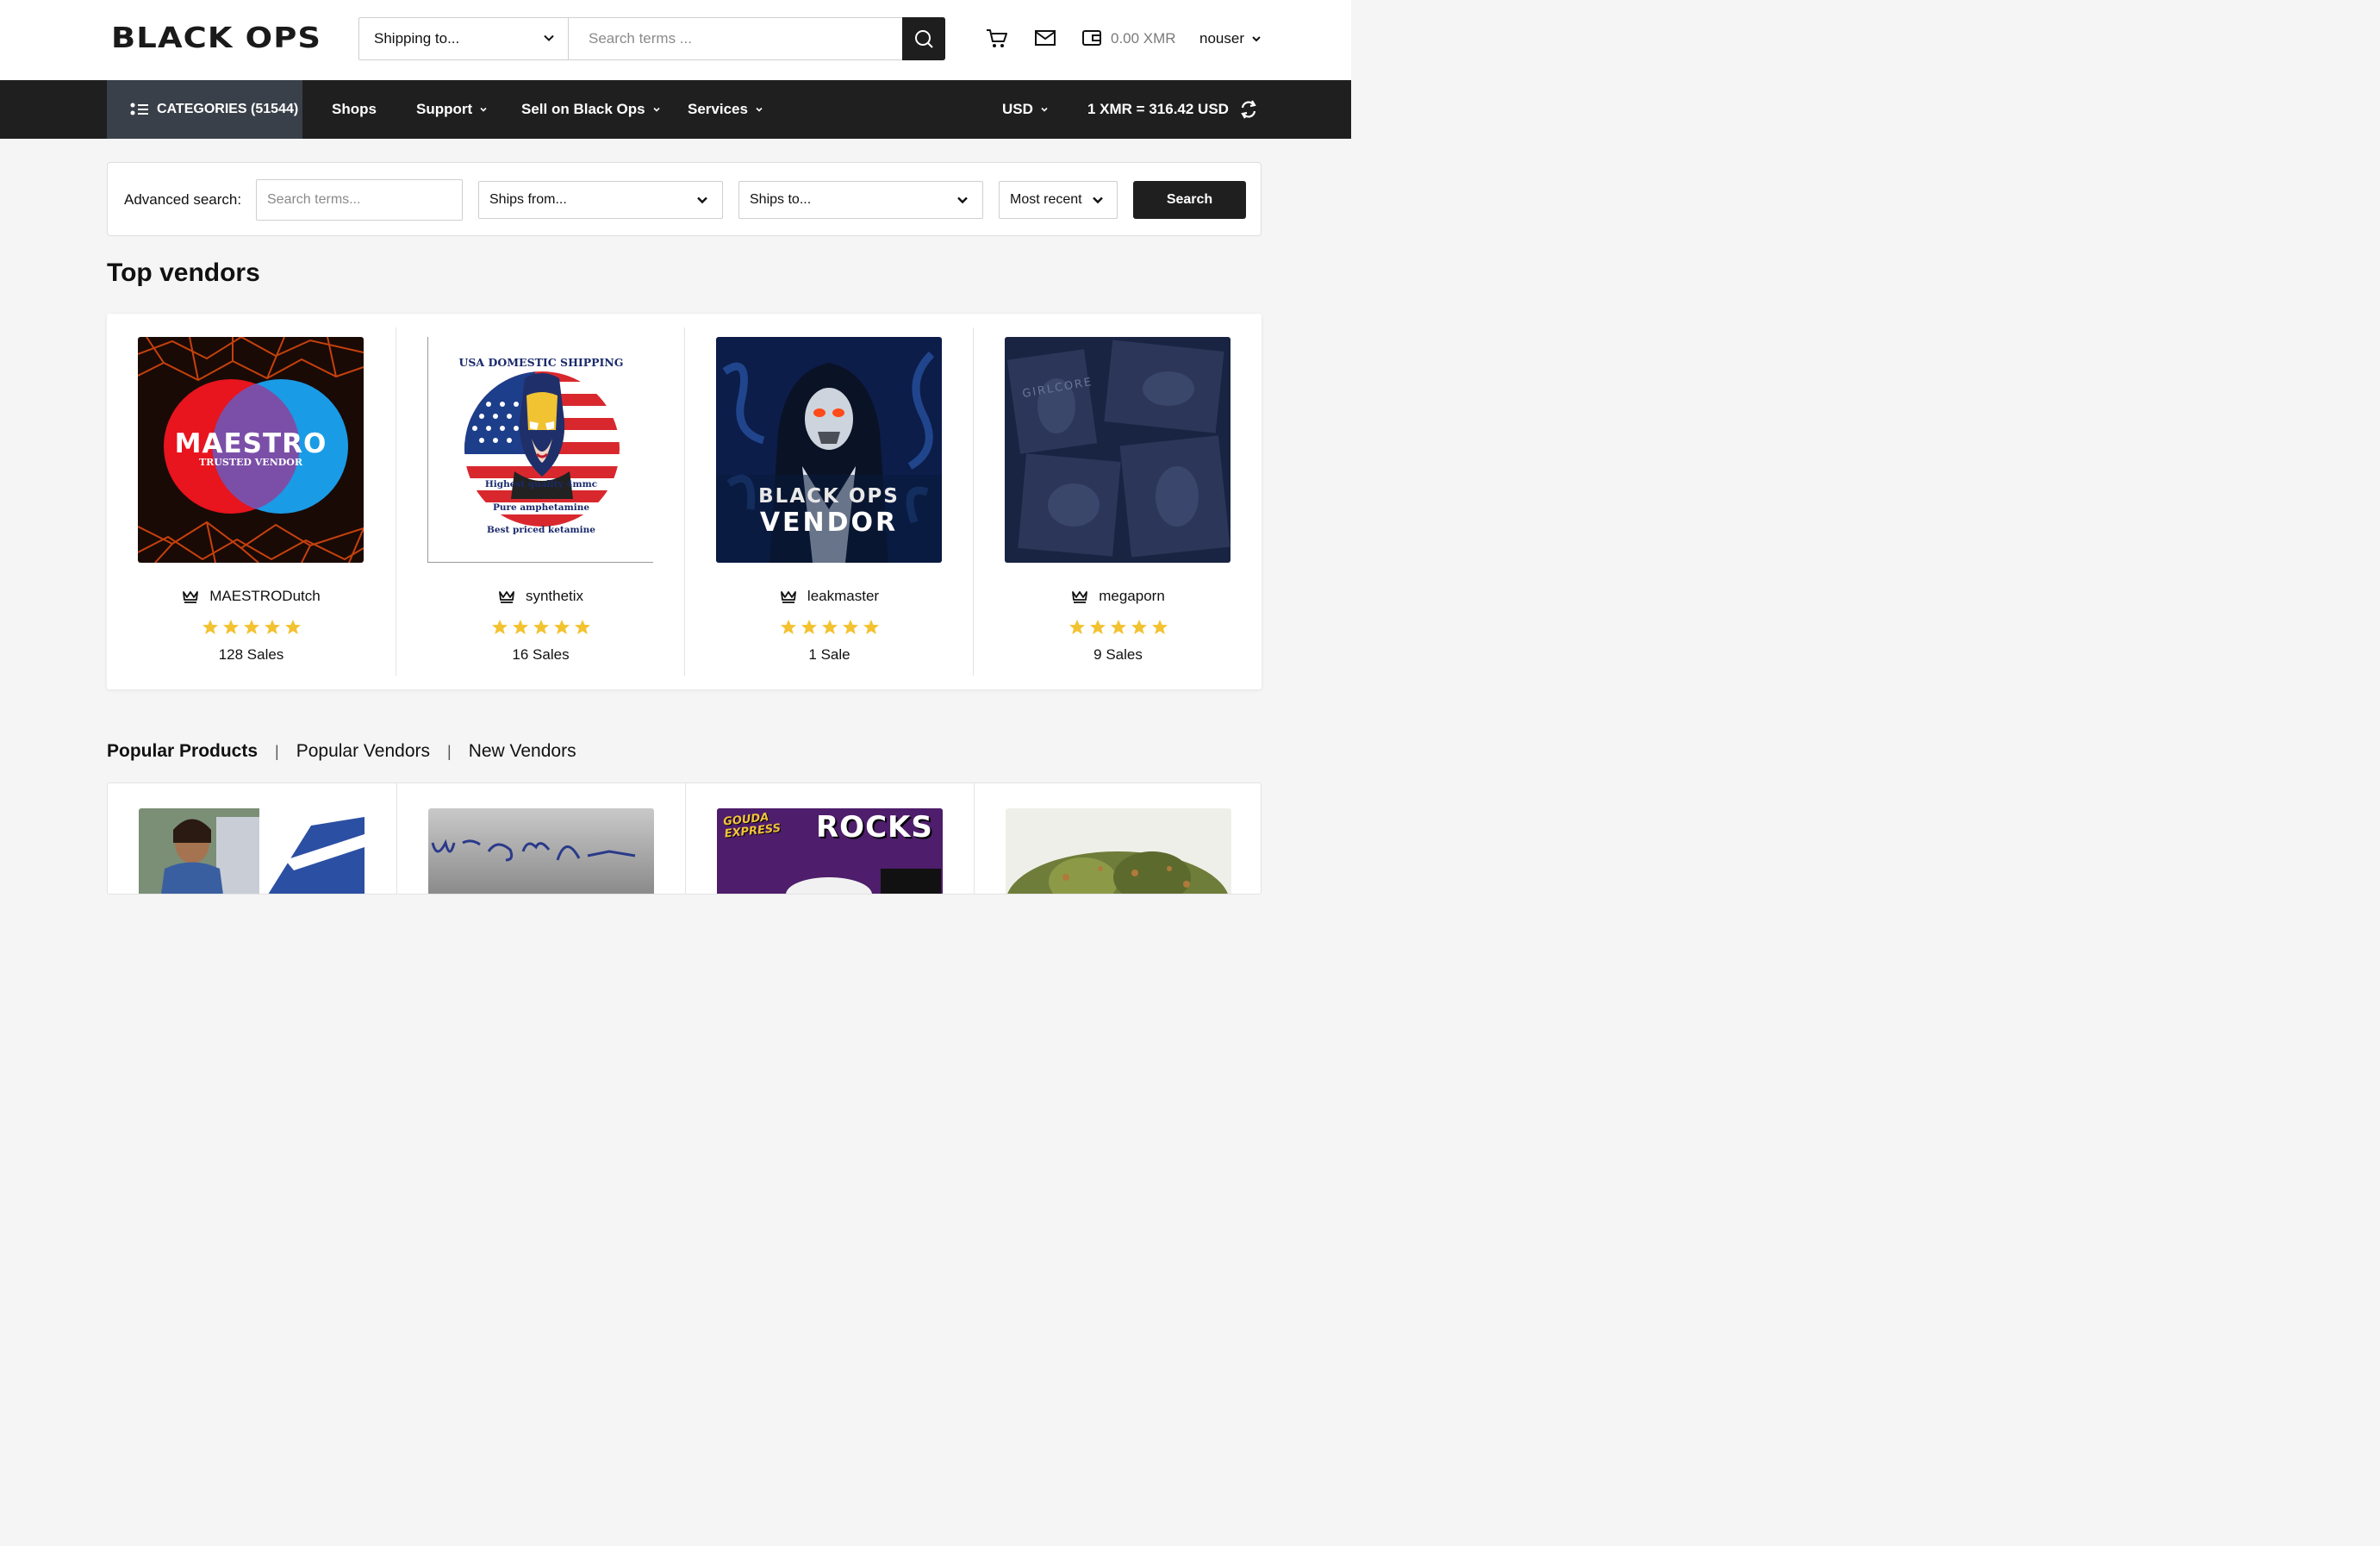 Image resolution: width=2380 pixels, height=1546 pixels. I want to click on vendor-image-title: MAESTRO, so click(250, 443).